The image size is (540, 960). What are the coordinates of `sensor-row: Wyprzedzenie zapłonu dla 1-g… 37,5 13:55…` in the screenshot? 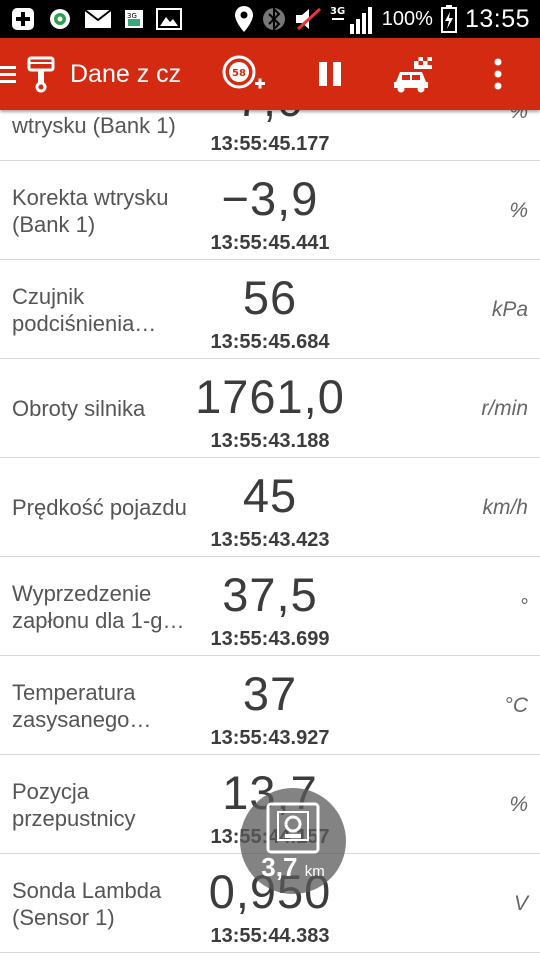 It's located at (270, 606).